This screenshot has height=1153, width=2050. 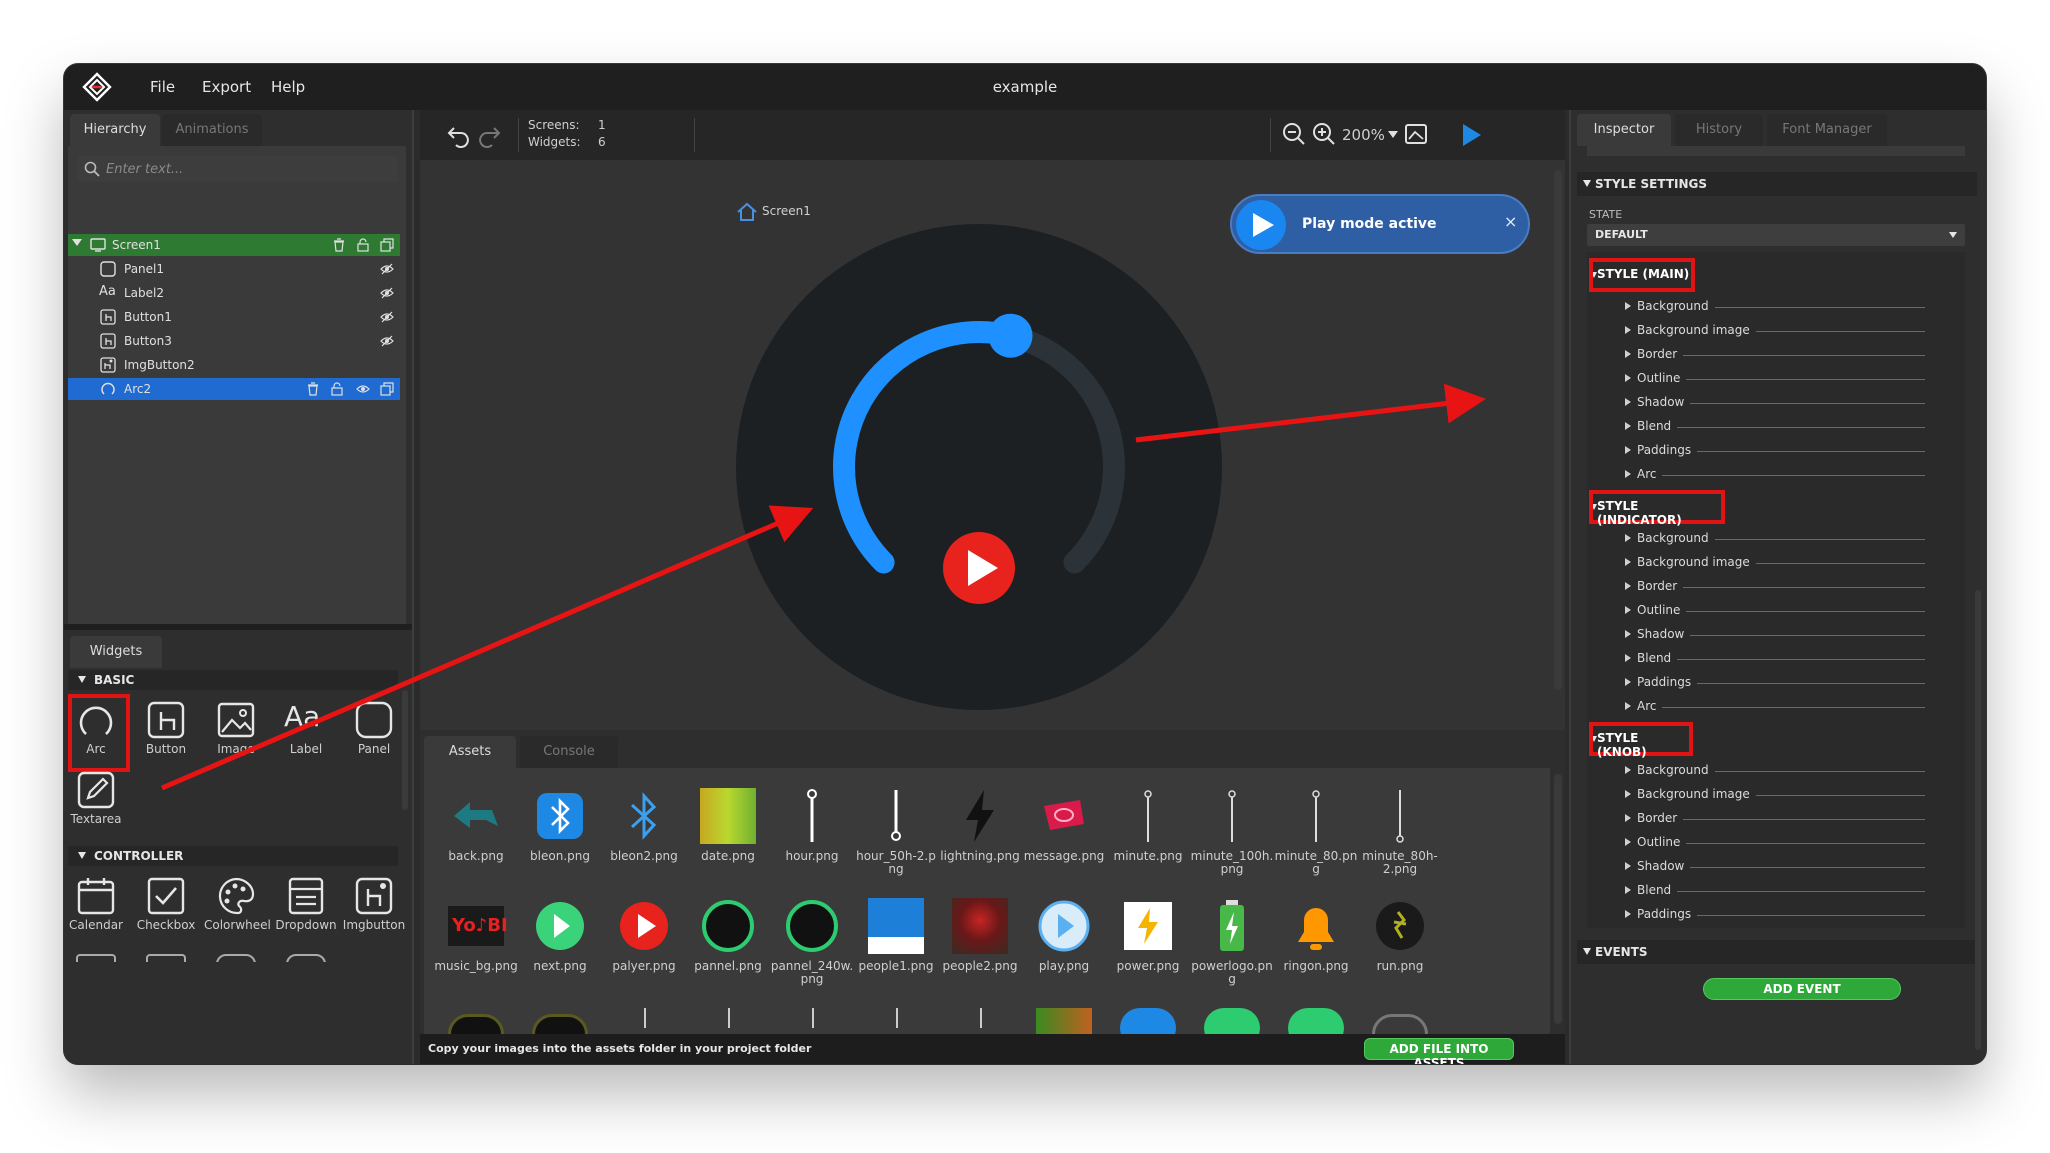 What do you see at coordinates (980, 838) in the screenshot?
I see `asset-item: lightning.png` at bounding box center [980, 838].